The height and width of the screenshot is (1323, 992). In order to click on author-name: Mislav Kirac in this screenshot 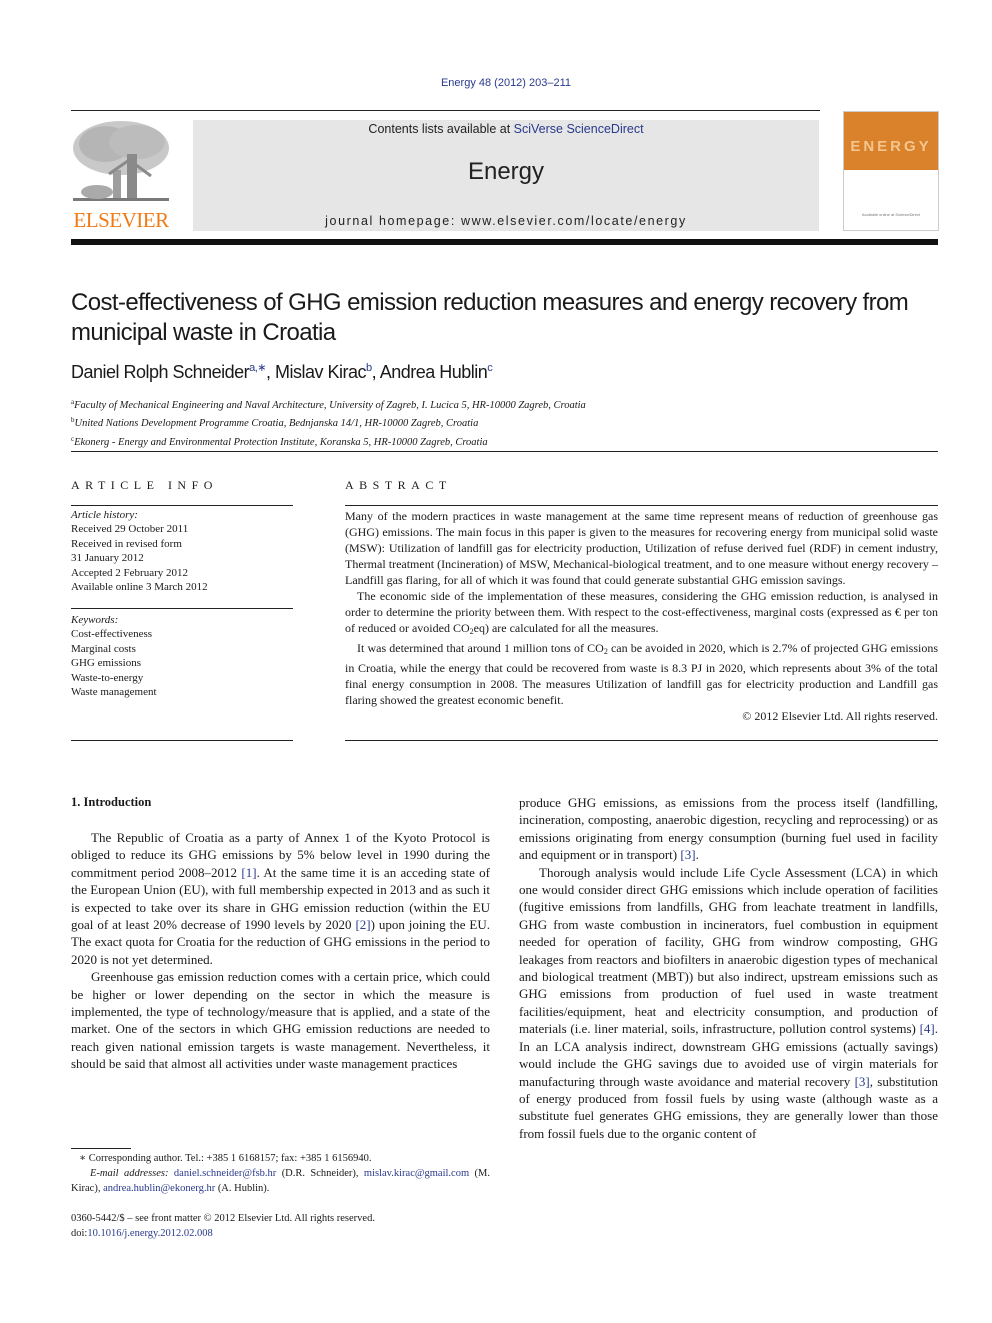, I will do `click(321, 372)`.